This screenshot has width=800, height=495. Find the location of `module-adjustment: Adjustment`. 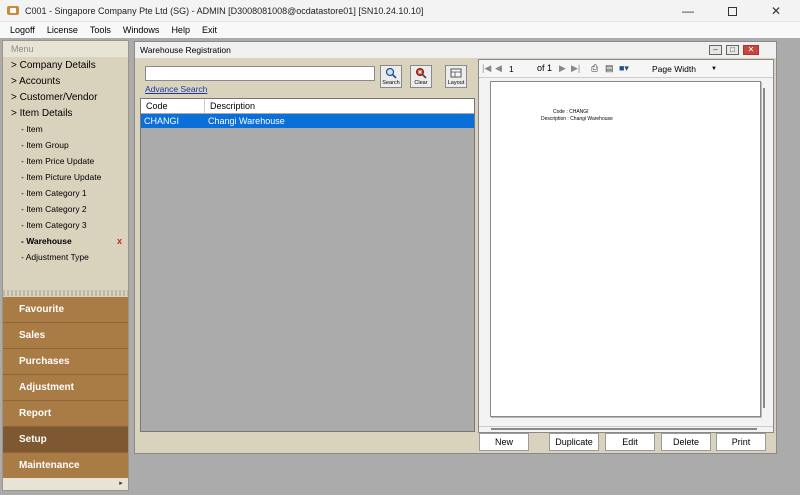

module-adjustment: Adjustment is located at coordinates (65, 388).